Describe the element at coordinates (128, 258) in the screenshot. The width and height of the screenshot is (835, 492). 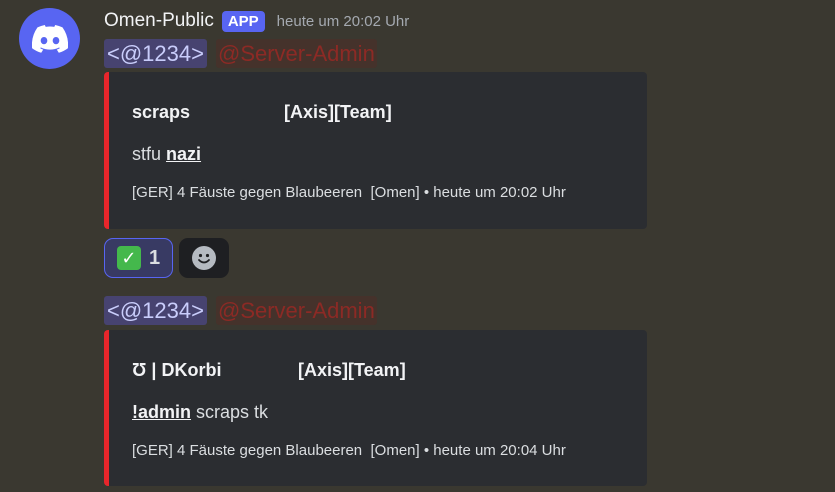
I see `check-mark-emoji: ✓` at that location.